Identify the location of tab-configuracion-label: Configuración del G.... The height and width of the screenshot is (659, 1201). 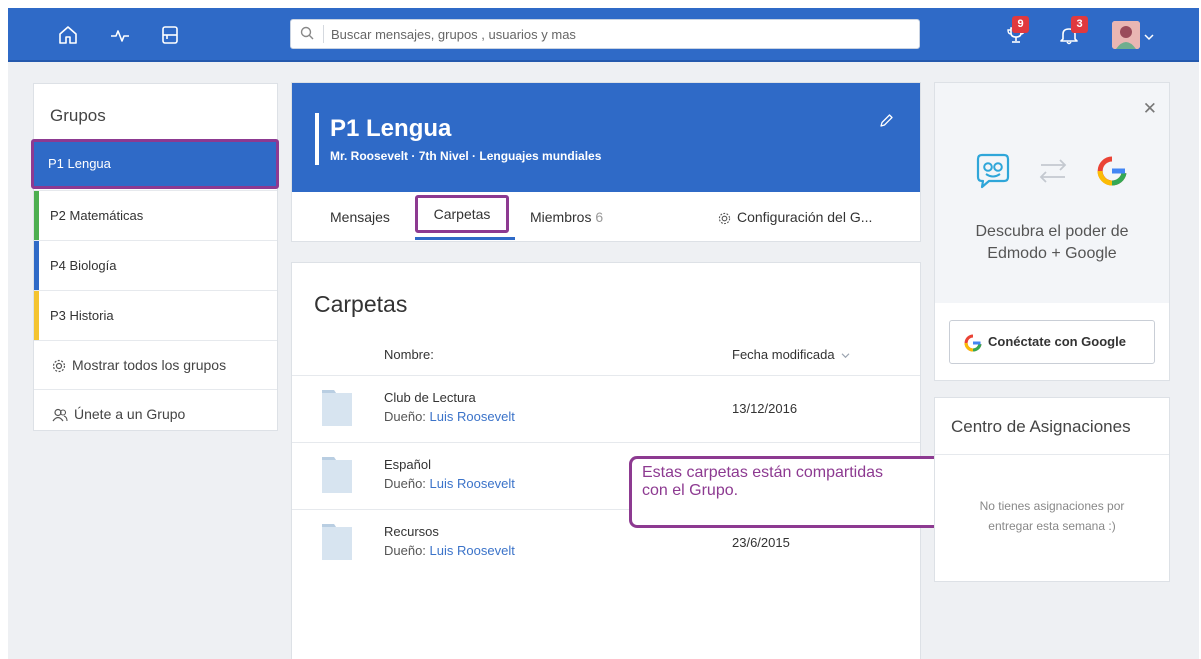
(805, 217).